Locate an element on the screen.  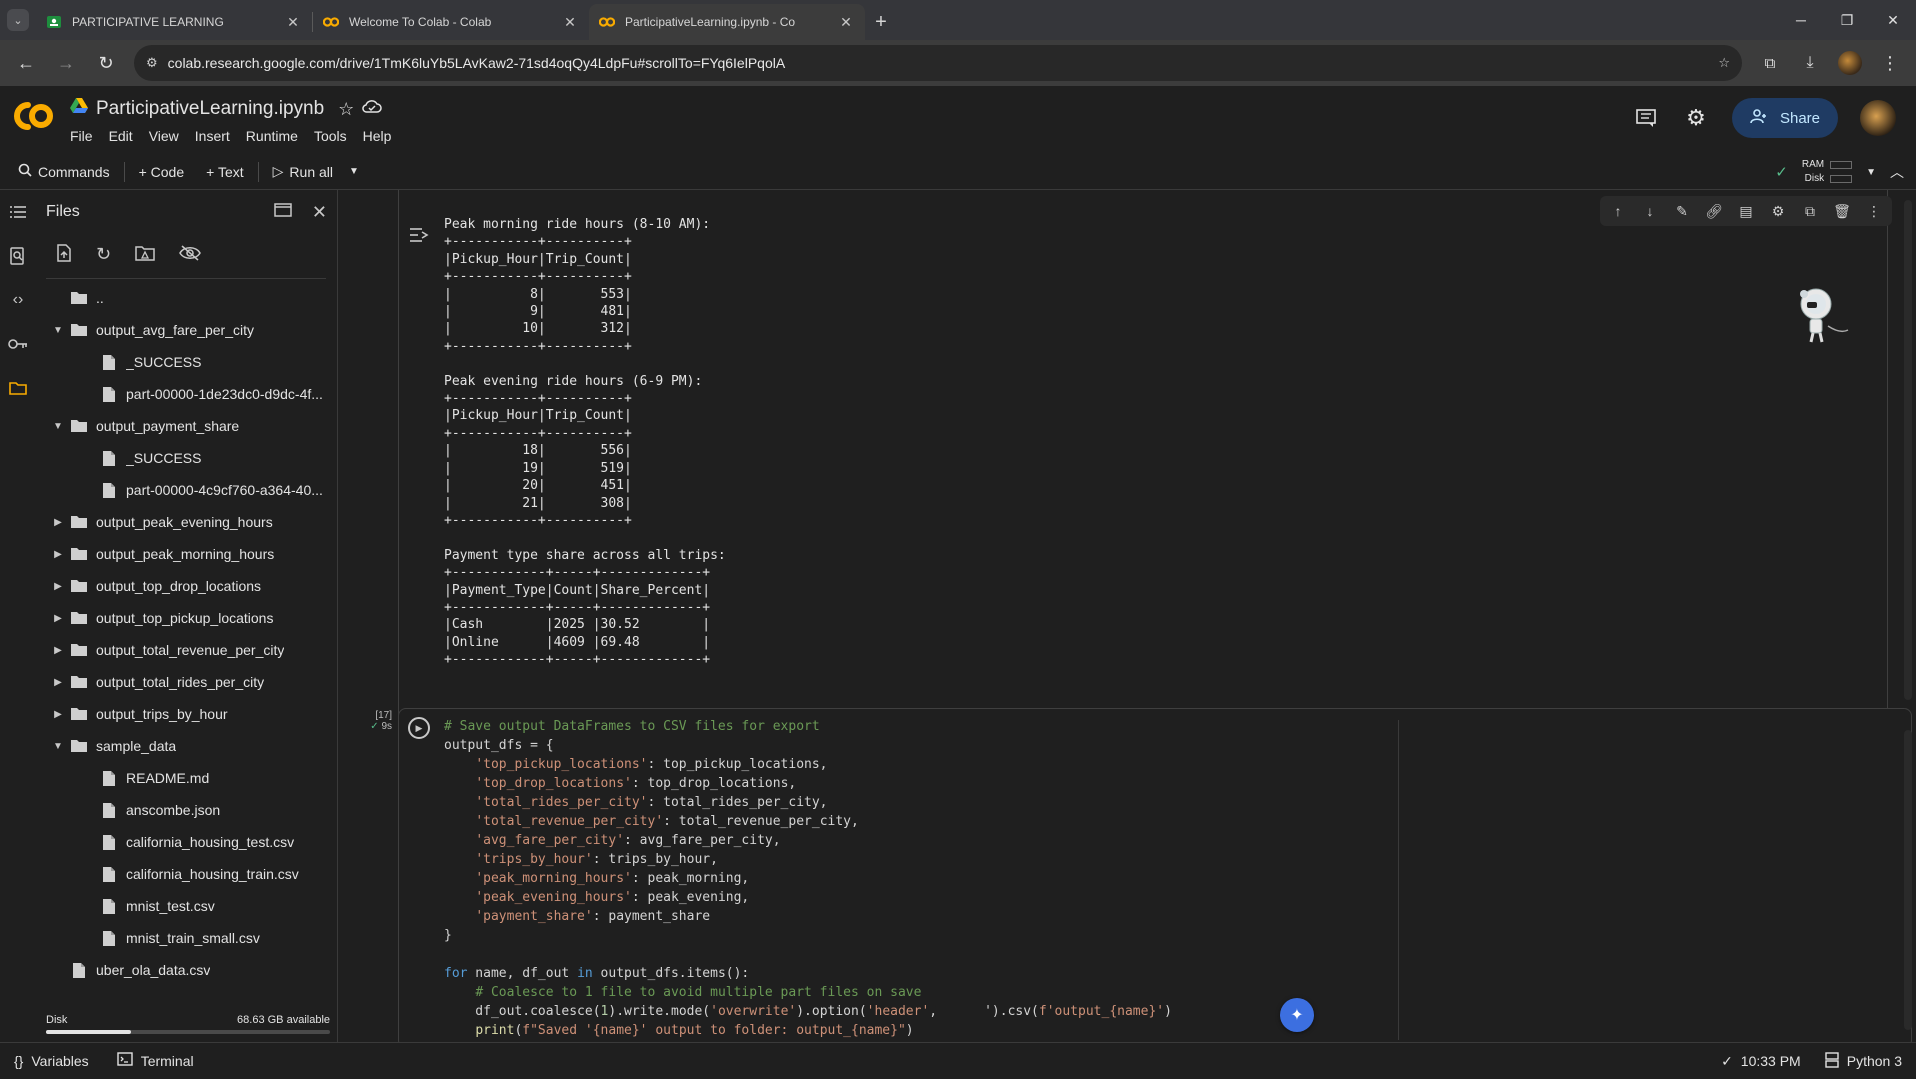
settings-gear-icon: ⚙ is located at coordinates (1696, 118).